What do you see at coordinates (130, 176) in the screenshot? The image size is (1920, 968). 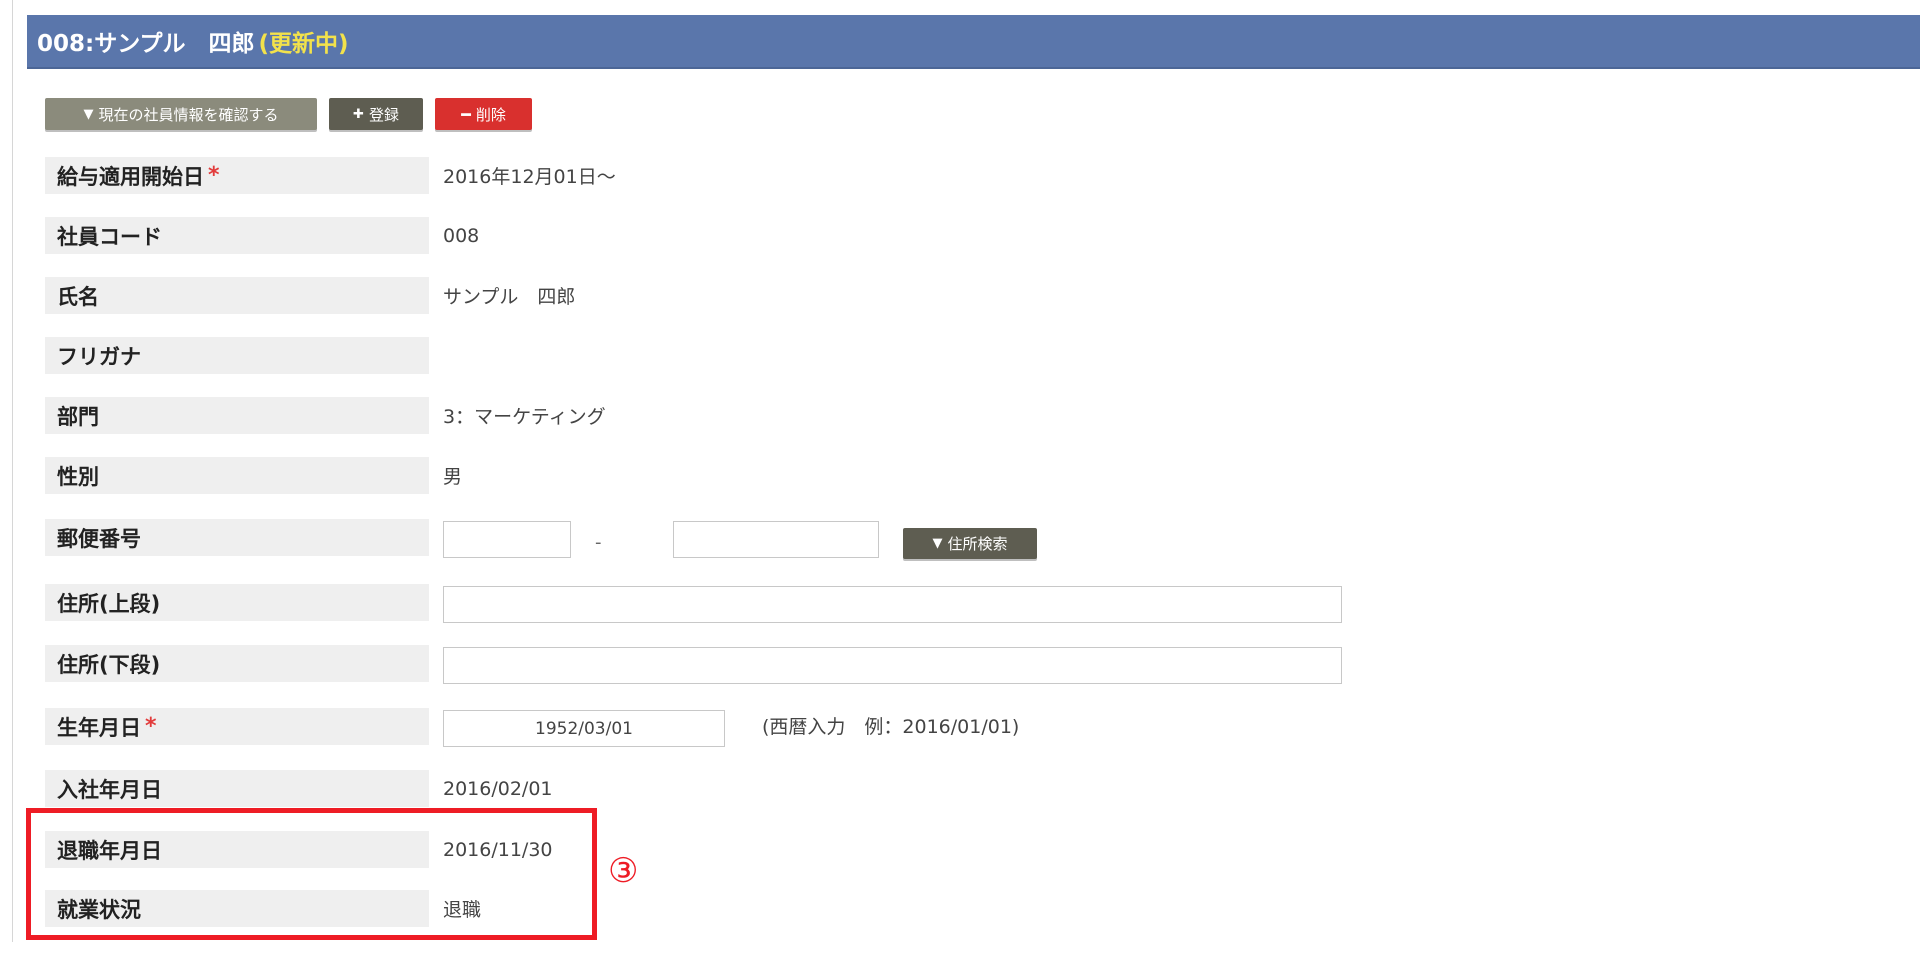 I see `salary-start-date-label-text: 給与適用開始日` at bounding box center [130, 176].